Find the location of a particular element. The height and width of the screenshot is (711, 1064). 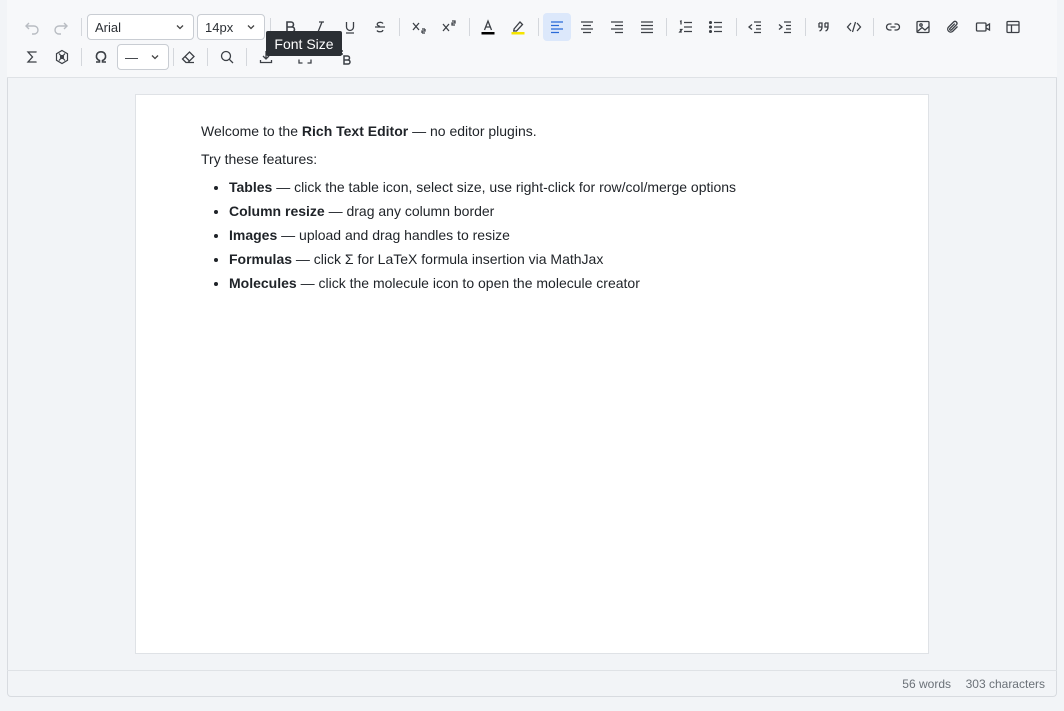

toolbar: Arial 14px — is located at coordinates (532, 39).